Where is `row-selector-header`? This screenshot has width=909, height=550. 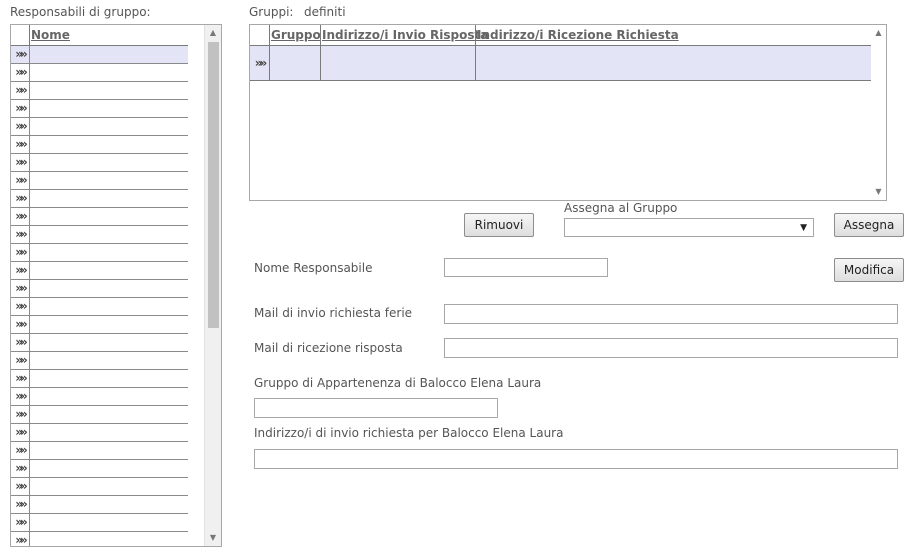 row-selector-header is located at coordinates (20, 35).